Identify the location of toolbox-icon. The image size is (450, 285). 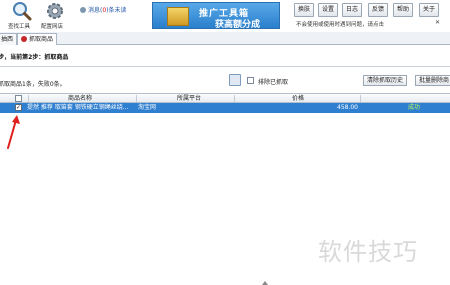
(178, 16).